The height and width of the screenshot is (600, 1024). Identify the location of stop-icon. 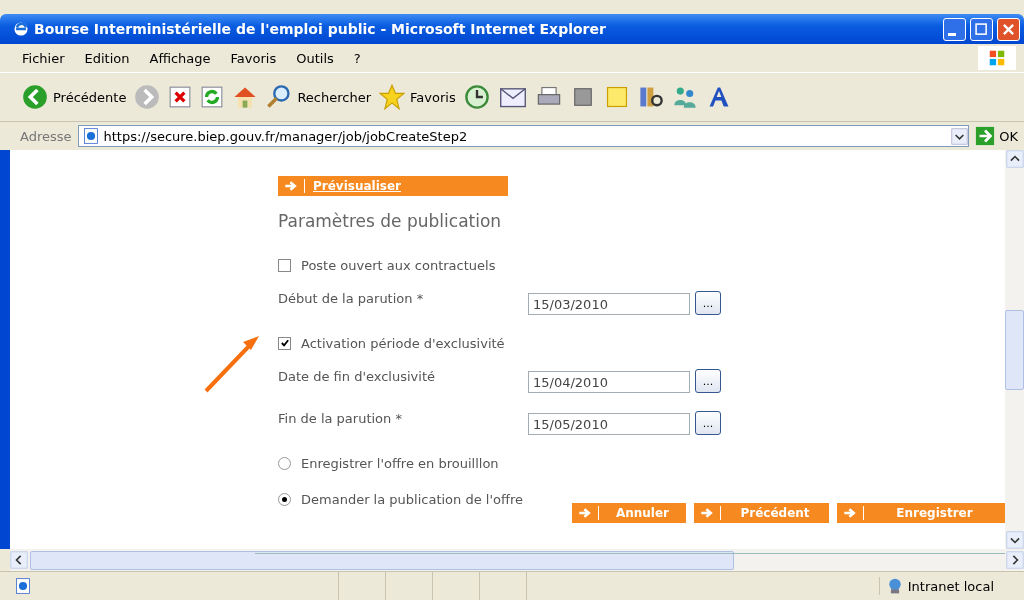
(180, 97).